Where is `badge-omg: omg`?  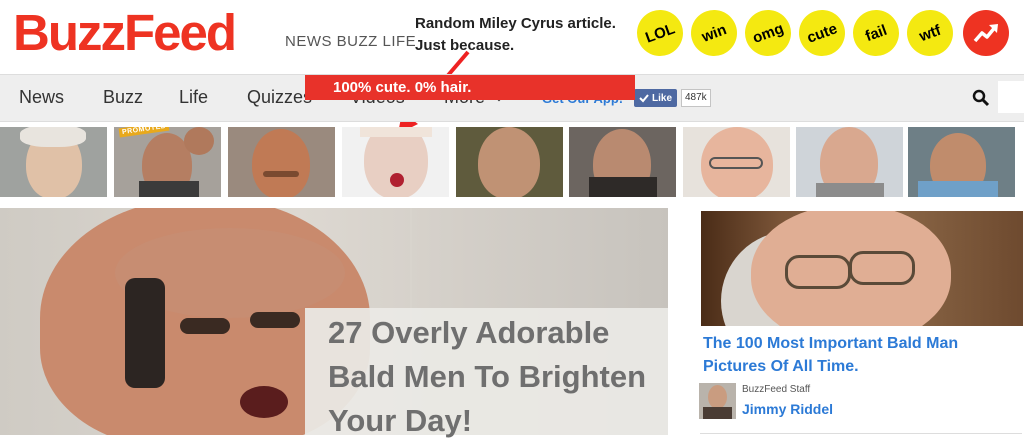
badge-omg: omg is located at coordinates (768, 33).